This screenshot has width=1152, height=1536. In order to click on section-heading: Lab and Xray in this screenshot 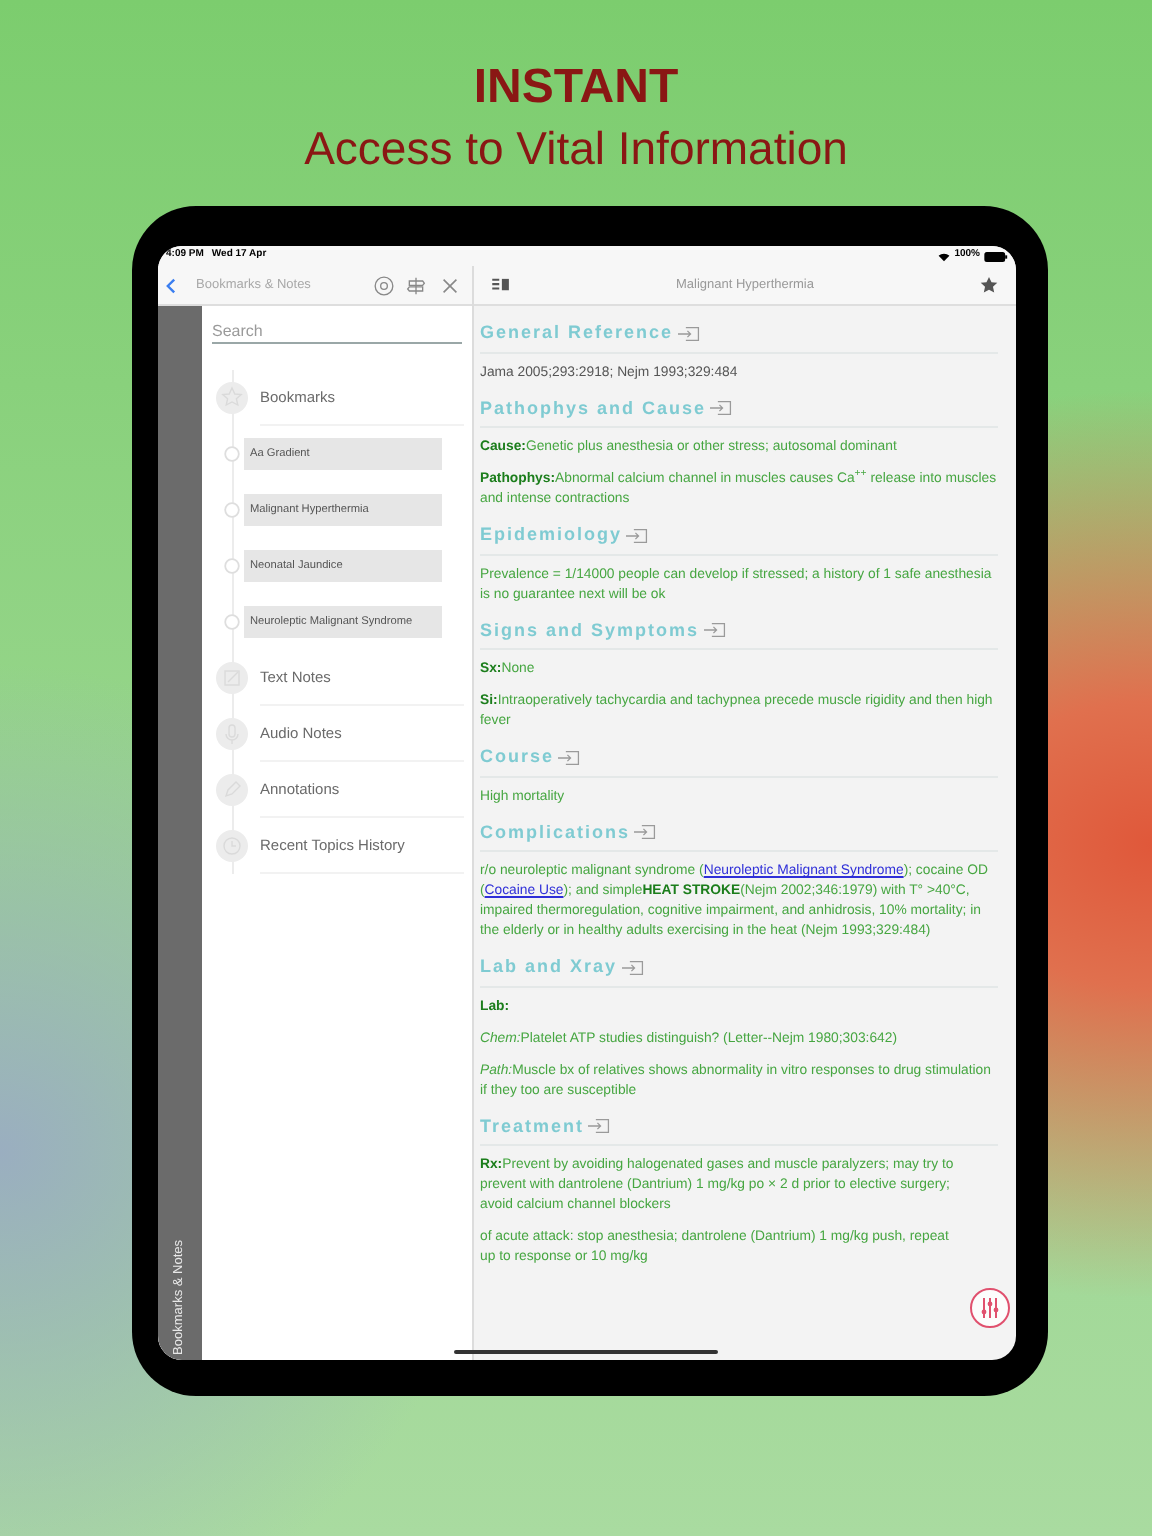, I will do `click(549, 967)`.